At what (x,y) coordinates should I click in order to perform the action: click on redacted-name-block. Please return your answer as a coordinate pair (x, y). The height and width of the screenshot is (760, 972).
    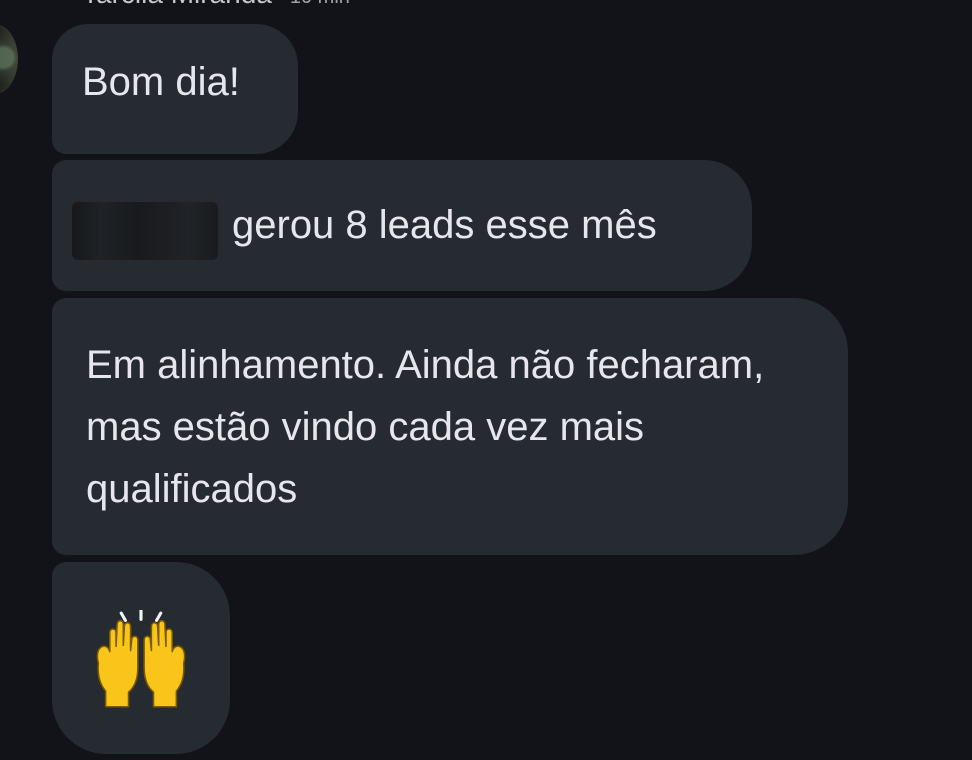
    Looking at the image, I should click on (145, 231).